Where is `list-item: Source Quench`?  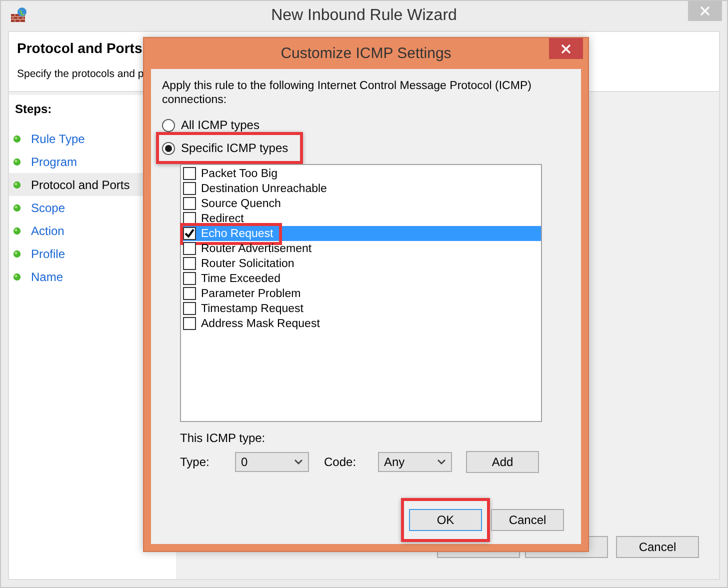 list-item: Source Quench is located at coordinates (361, 203).